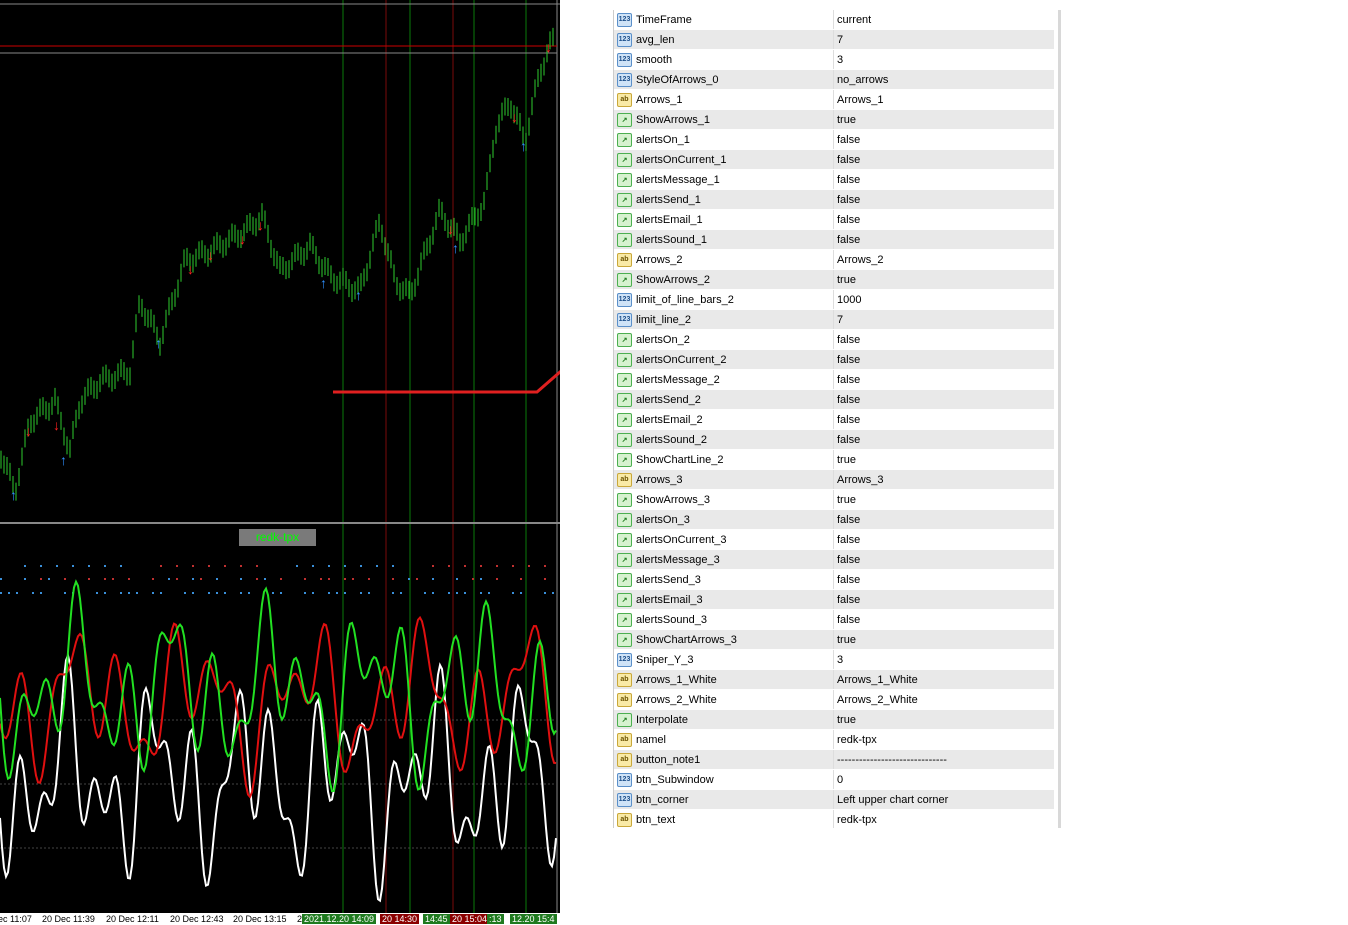  I want to click on property-row: 123 Sniper_Y_3 3, so click(836, 660).